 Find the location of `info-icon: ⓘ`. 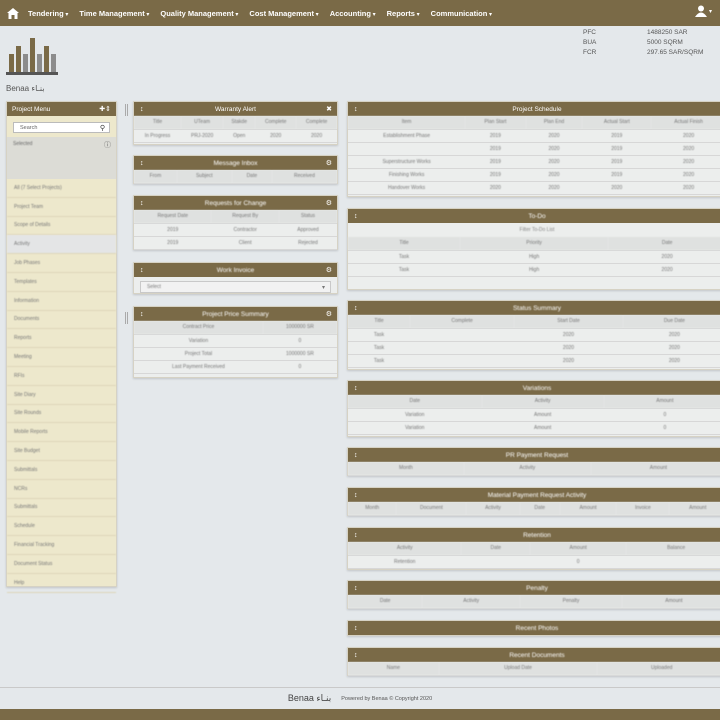

info-icon: ⓘ is located at coordinates (107, 145).